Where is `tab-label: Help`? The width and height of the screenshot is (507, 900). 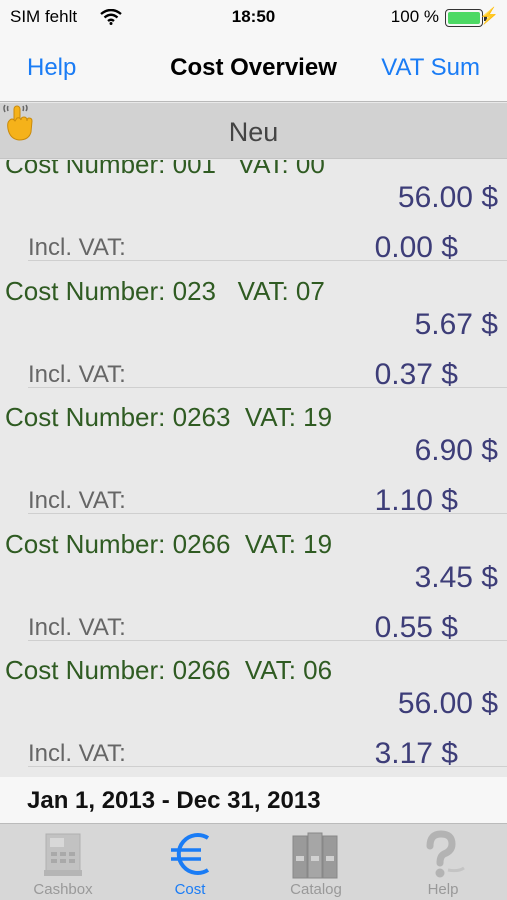
tab-label: Help is located at coordinates (443, 889).